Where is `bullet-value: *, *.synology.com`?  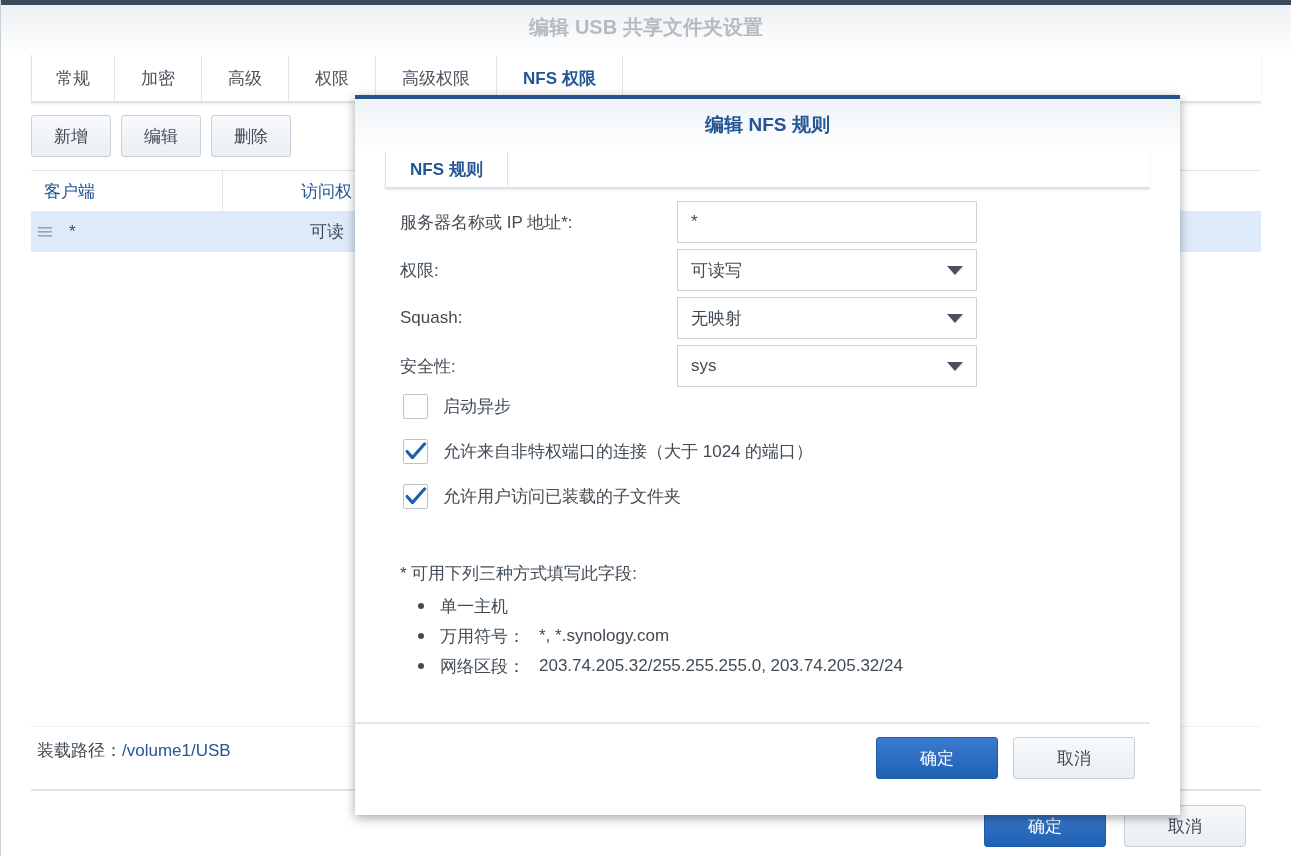
bullet-value: *, *.synology.com is located at coordinates (604, 636).